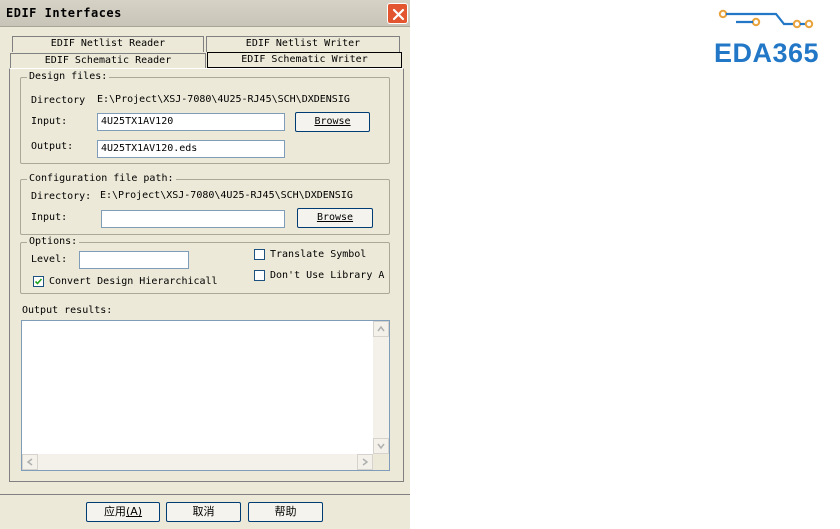 This screenshot has height=529, width=840. I want to click on cancel-button: 取消, so click(203, 512).